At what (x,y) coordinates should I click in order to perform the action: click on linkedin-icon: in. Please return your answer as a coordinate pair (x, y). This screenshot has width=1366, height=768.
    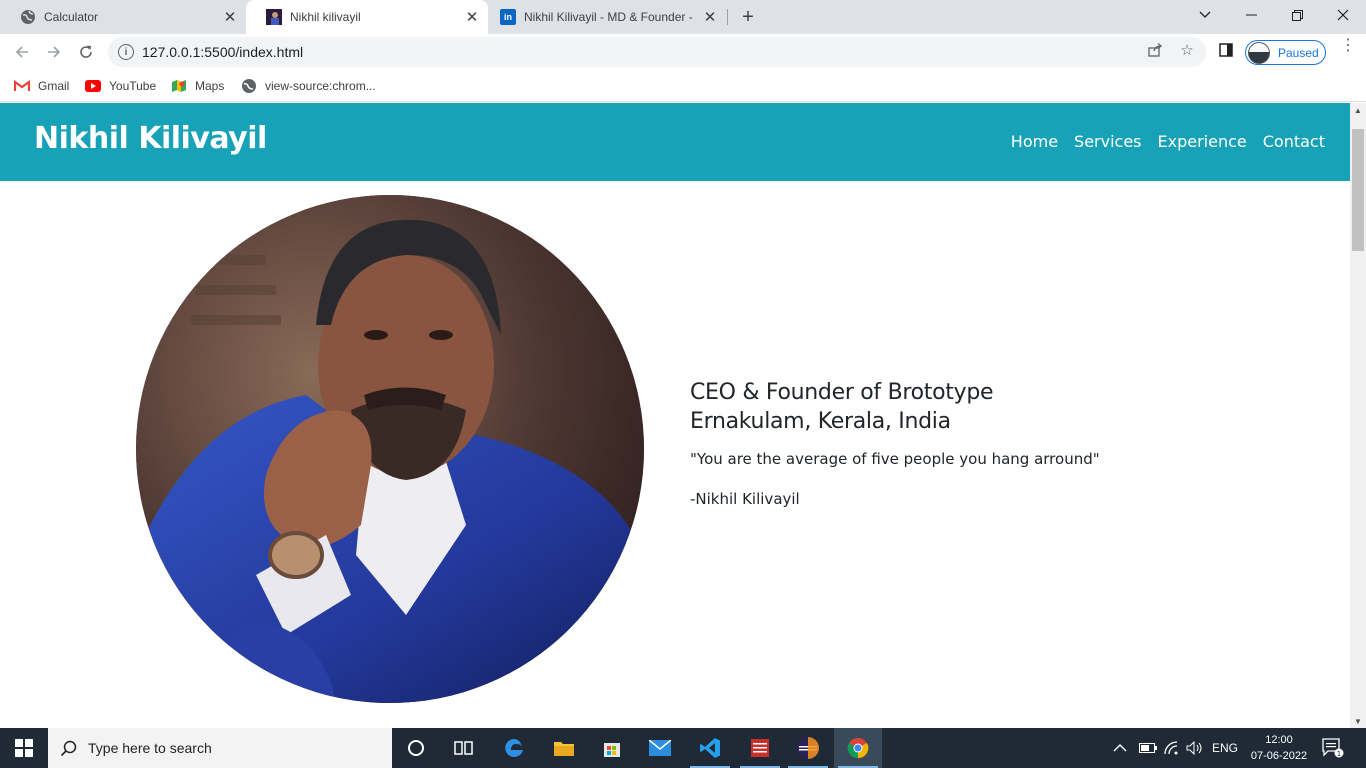
    Looking at the image, I should click on (508, 17).